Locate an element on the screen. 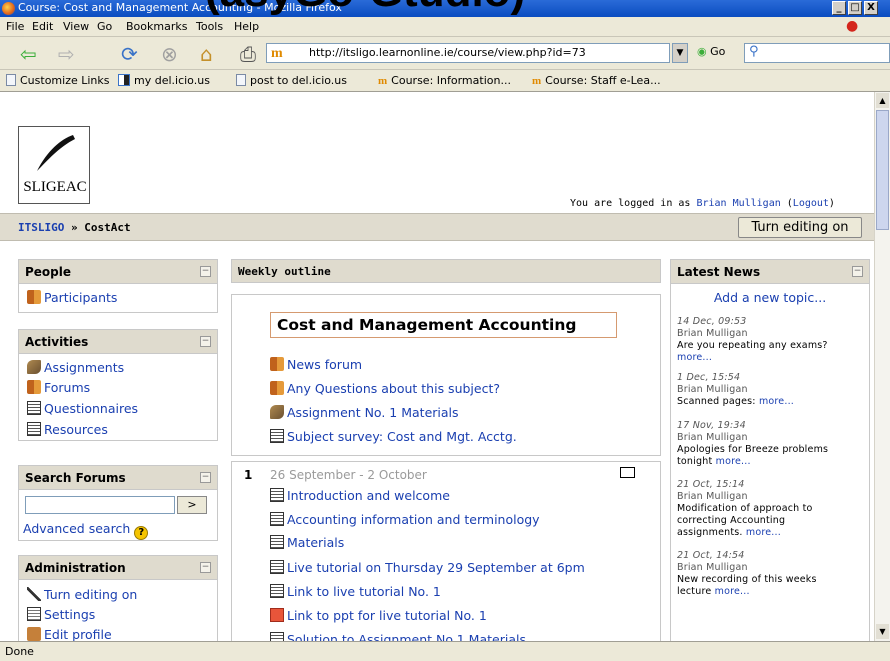 The height and width of the screenshot is (661, 890). edit-profile-link: Edit profile is located at coordinates (69, 634).